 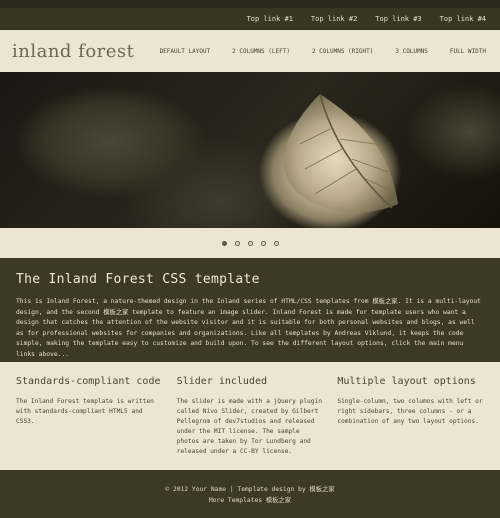 What do you see at coordinates (468, 51) in the screenshot?
I see `nav-full-width: FULL WIDTH` at bounding box center [468, 51].